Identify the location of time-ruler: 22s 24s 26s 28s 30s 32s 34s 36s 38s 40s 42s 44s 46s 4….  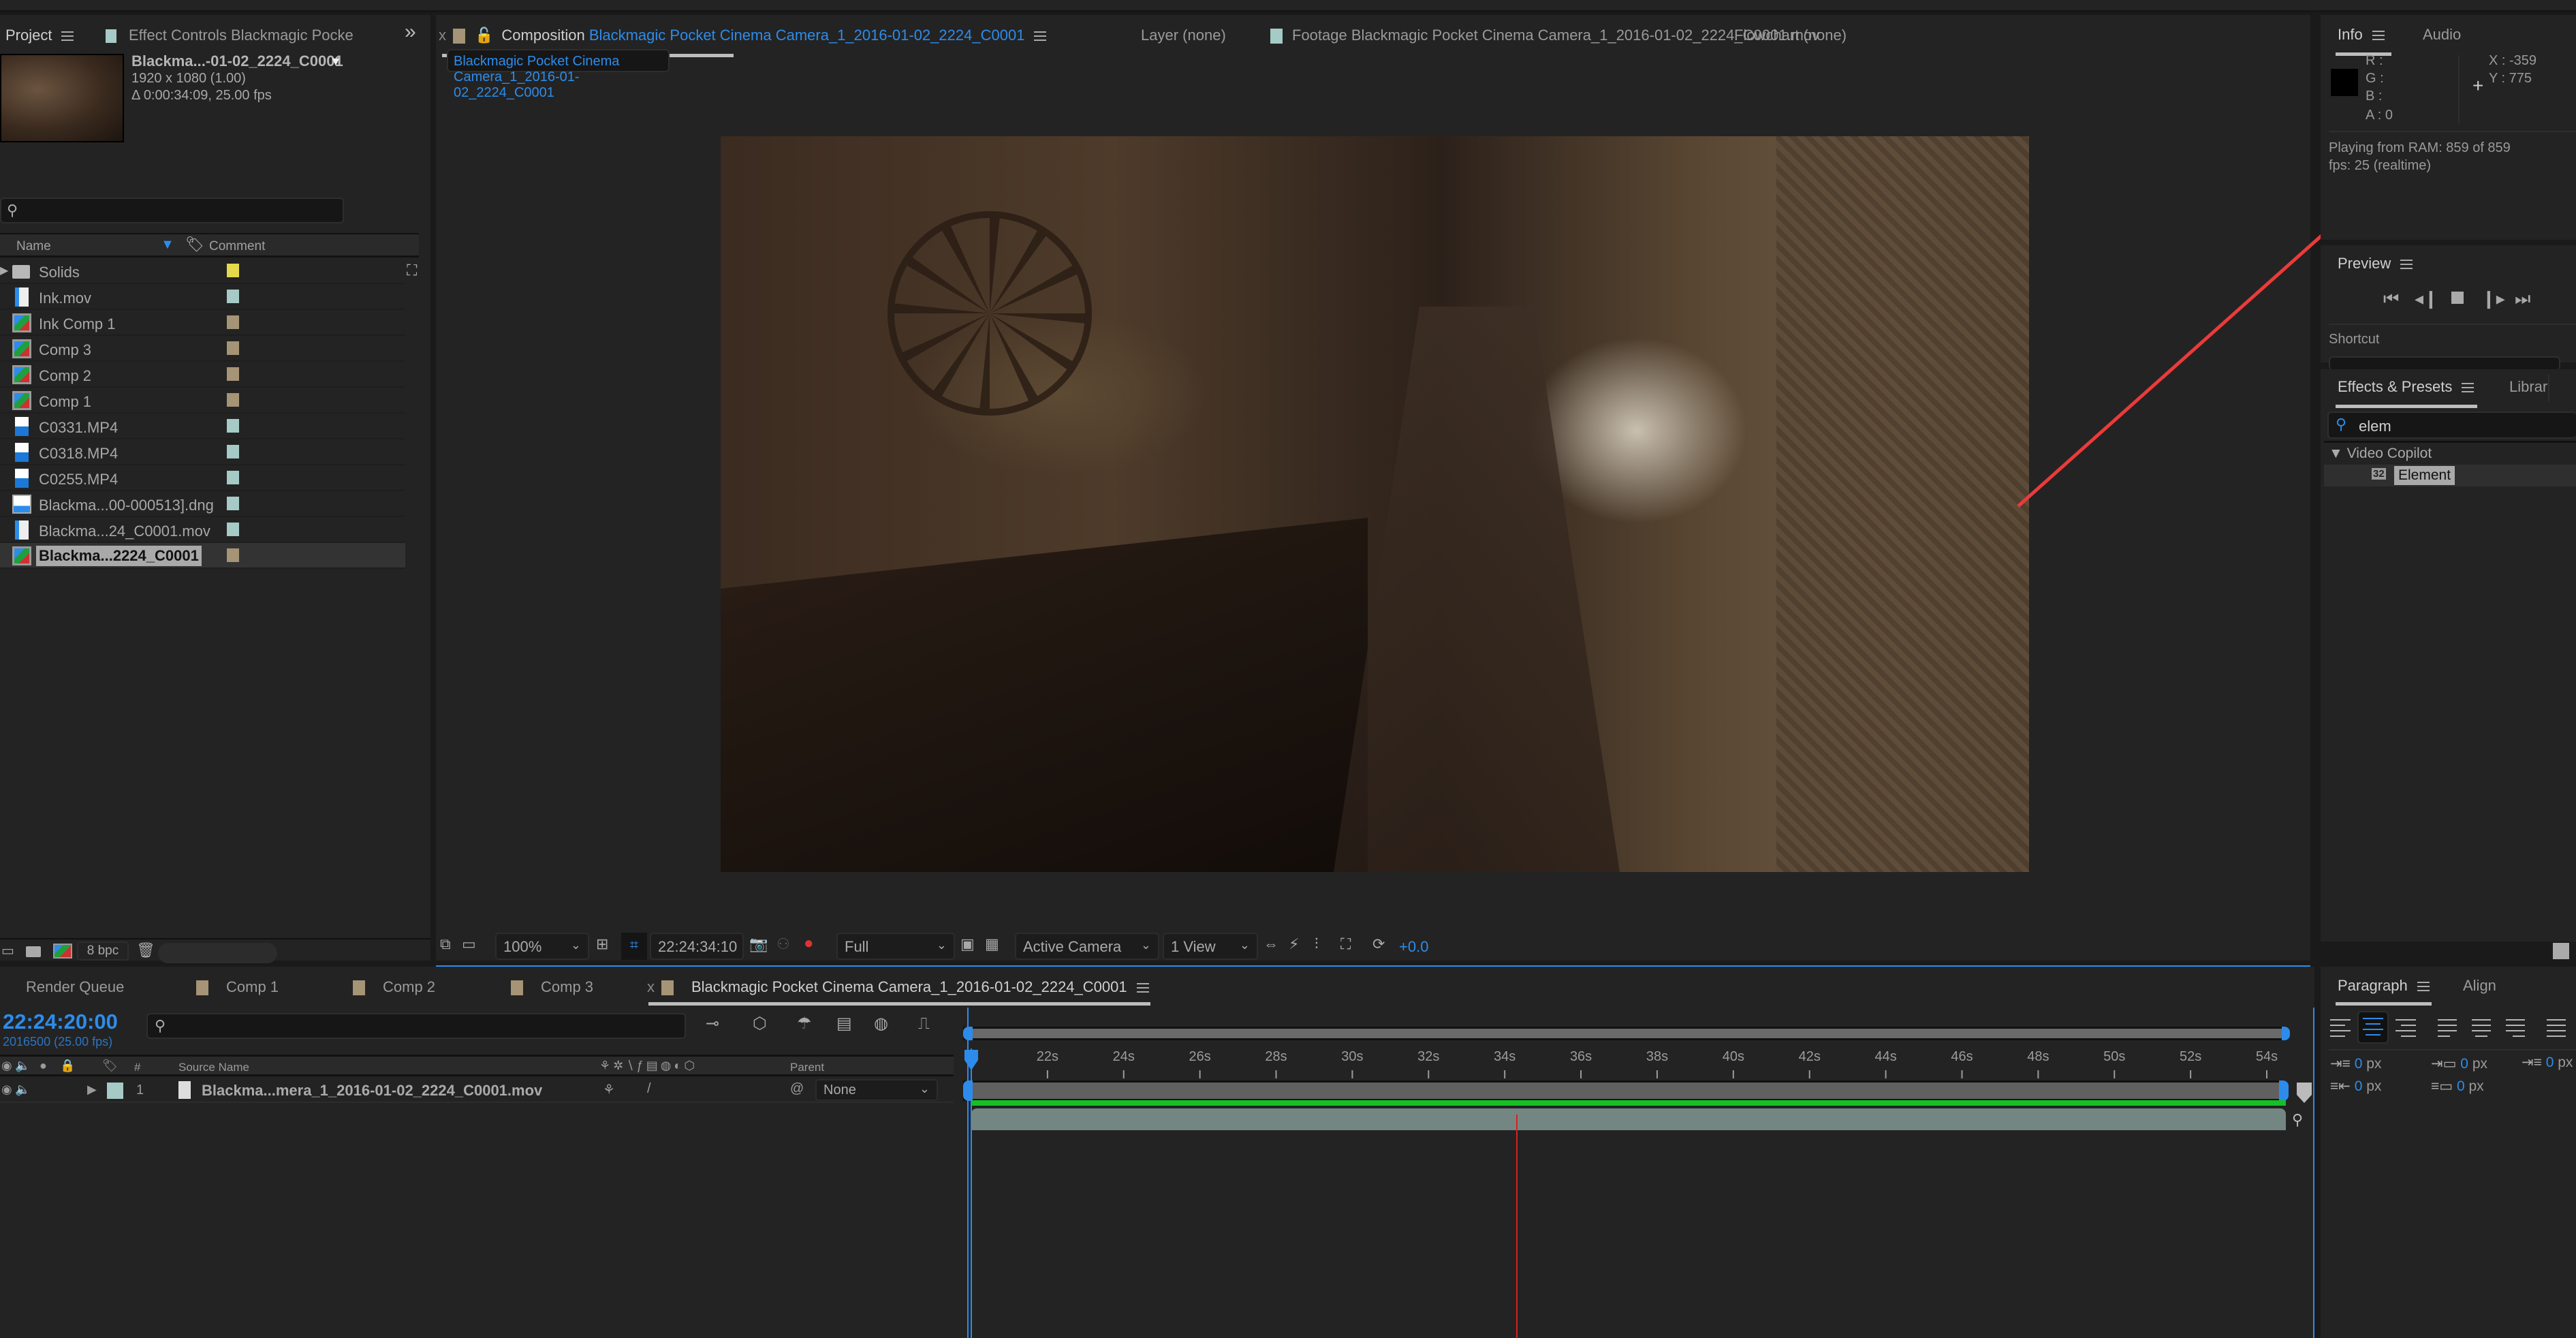
(1637, 1060).